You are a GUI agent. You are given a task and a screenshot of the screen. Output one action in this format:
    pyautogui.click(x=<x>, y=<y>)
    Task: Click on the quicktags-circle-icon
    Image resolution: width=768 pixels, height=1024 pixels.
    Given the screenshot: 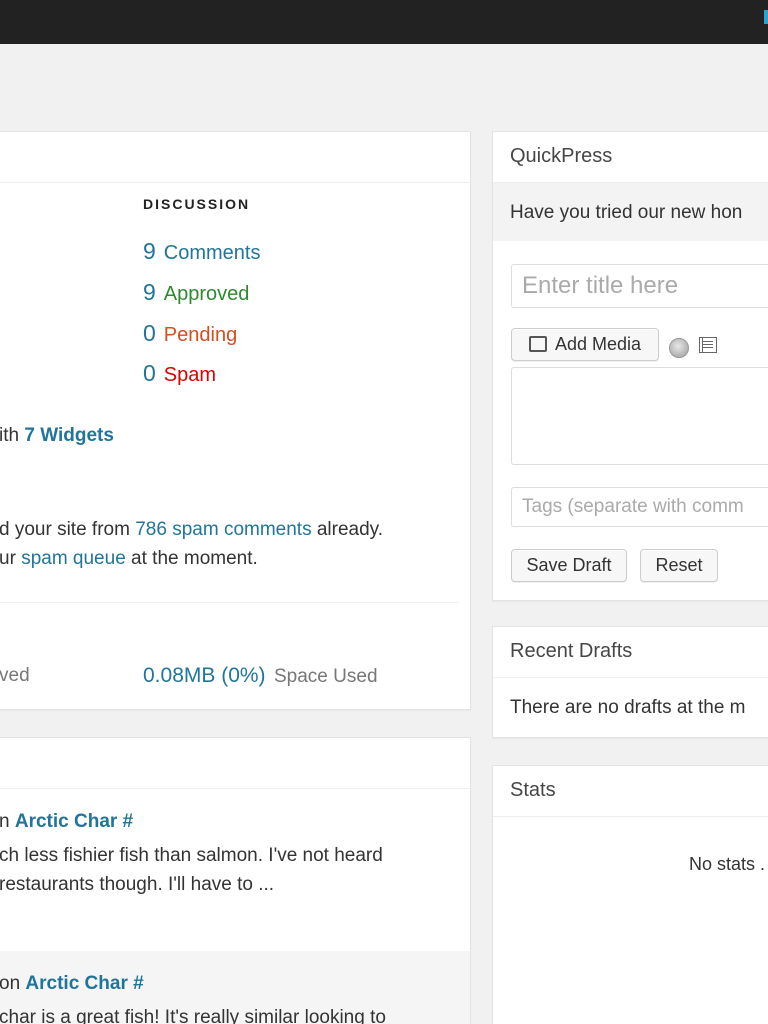 What is the action you would take?
    pyautogui.click(x=679, y=348)
    